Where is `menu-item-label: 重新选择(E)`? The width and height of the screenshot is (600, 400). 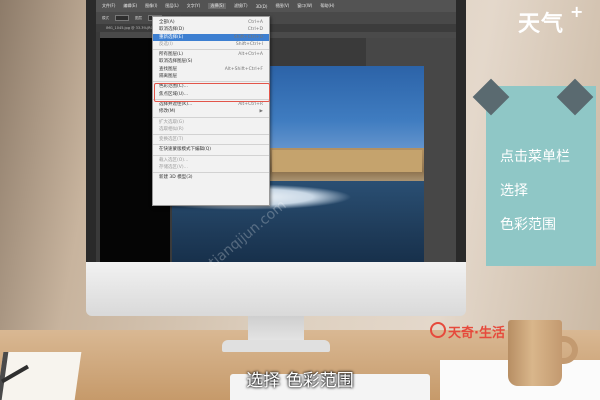 menu-item-label: 重新选择(E) is located at coordinates (171, 37).